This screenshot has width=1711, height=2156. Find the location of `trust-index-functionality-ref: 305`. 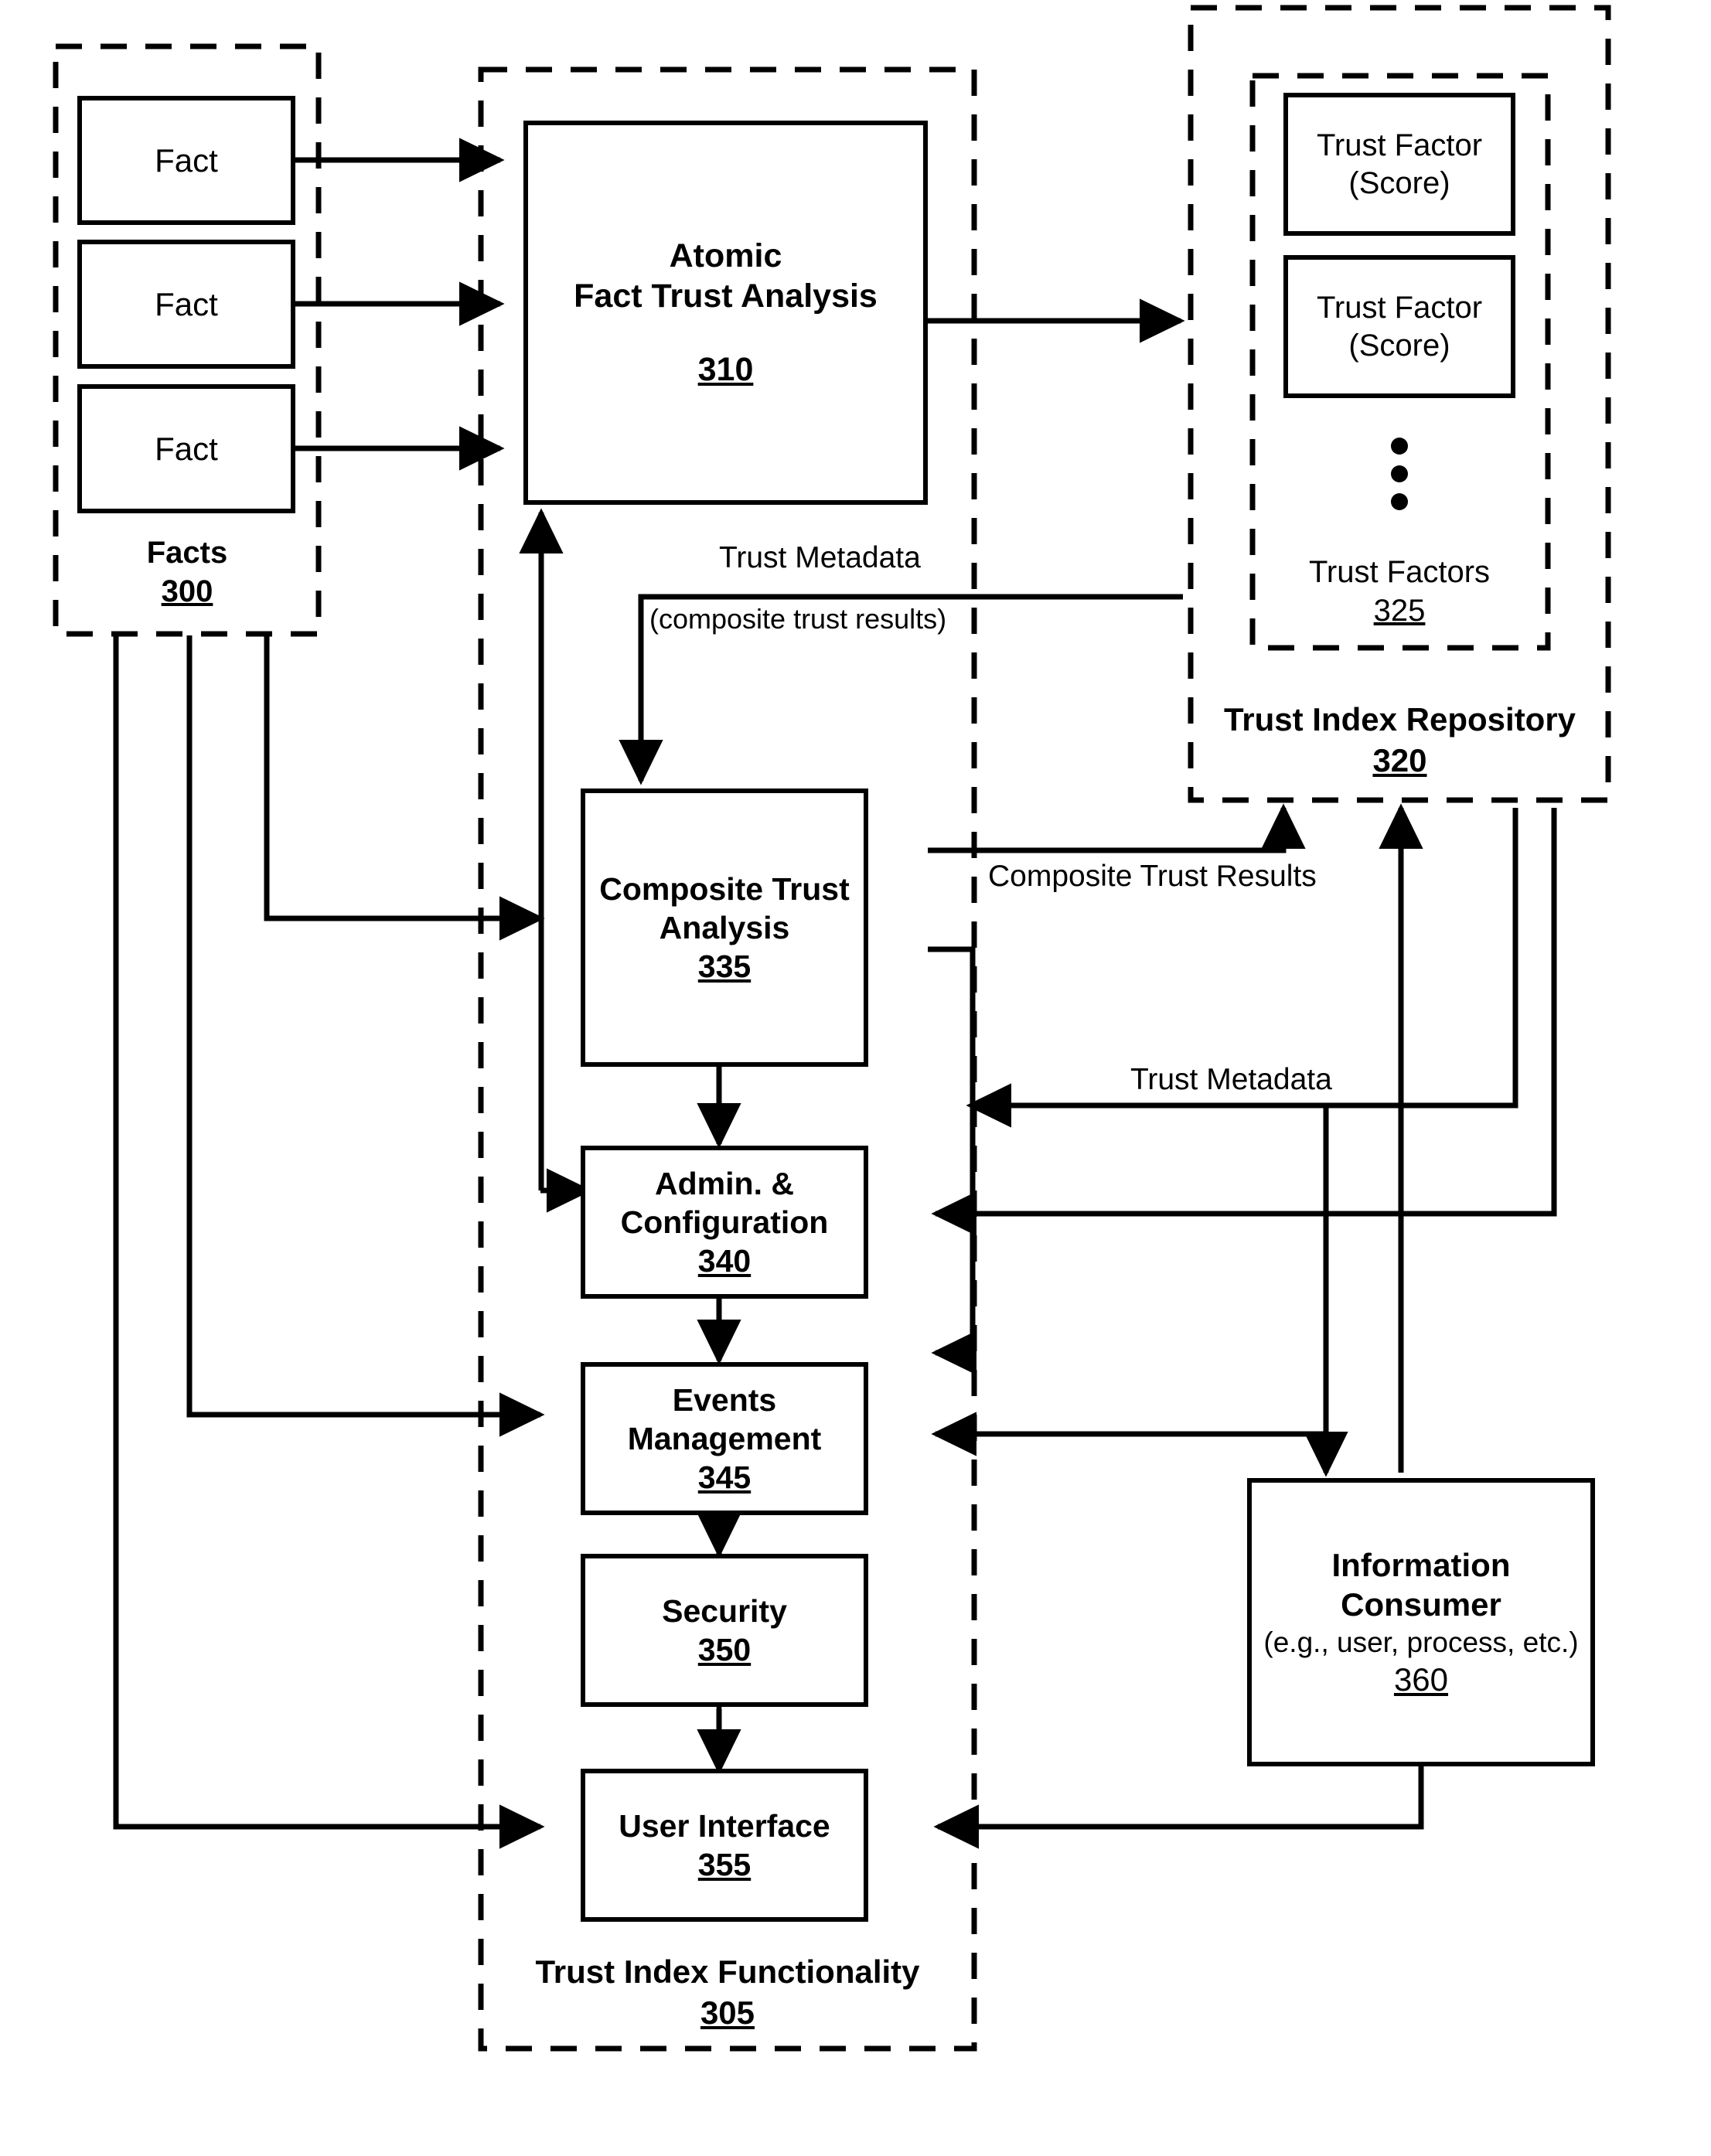

trust-index-functionality-ref: 305 is located at coordinates (727, 2012).